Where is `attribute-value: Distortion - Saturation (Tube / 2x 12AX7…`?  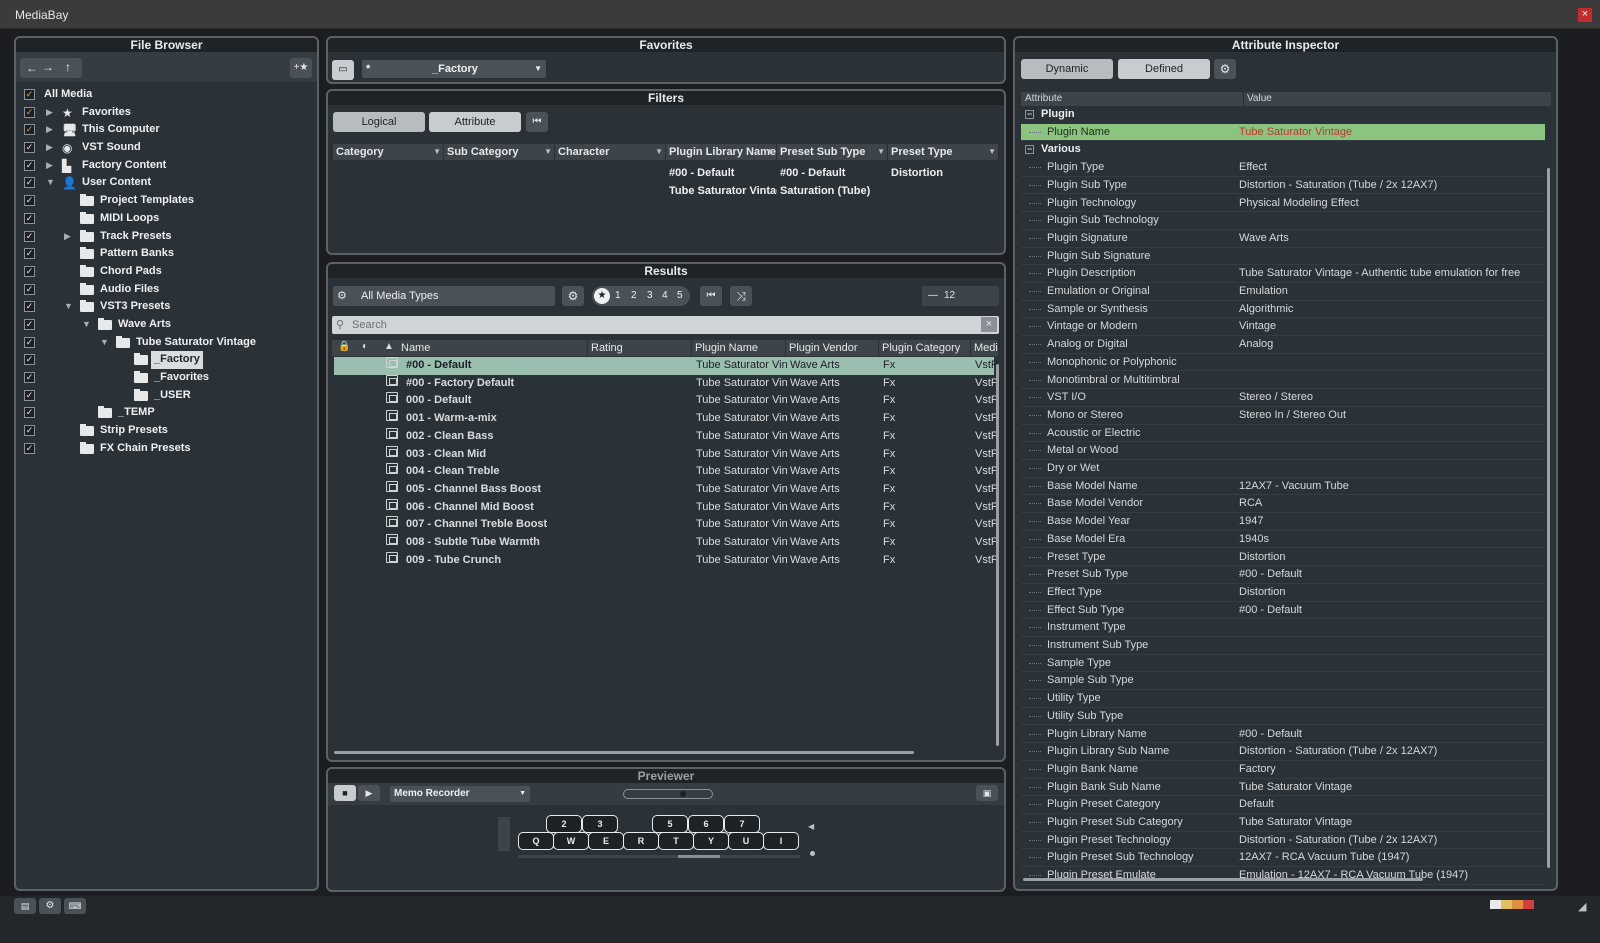 attribute-value: Distortion - Saturation (Tube / 2x 12AX7… is located at coordinates (1338, 752).